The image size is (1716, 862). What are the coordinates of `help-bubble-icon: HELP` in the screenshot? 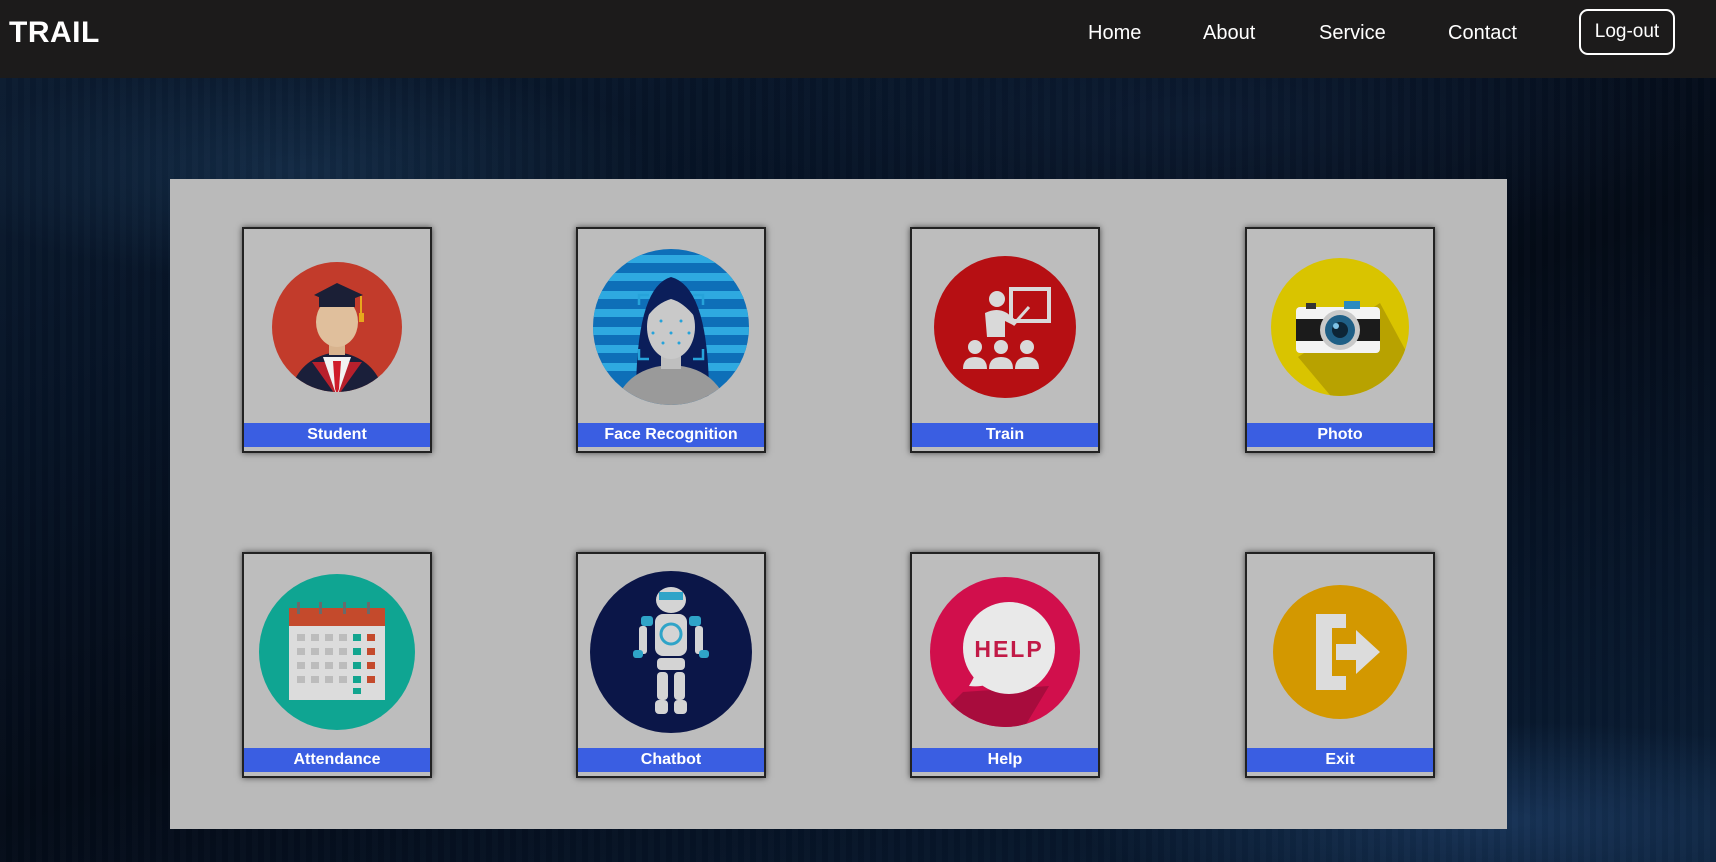 It's located at (1005, 652).